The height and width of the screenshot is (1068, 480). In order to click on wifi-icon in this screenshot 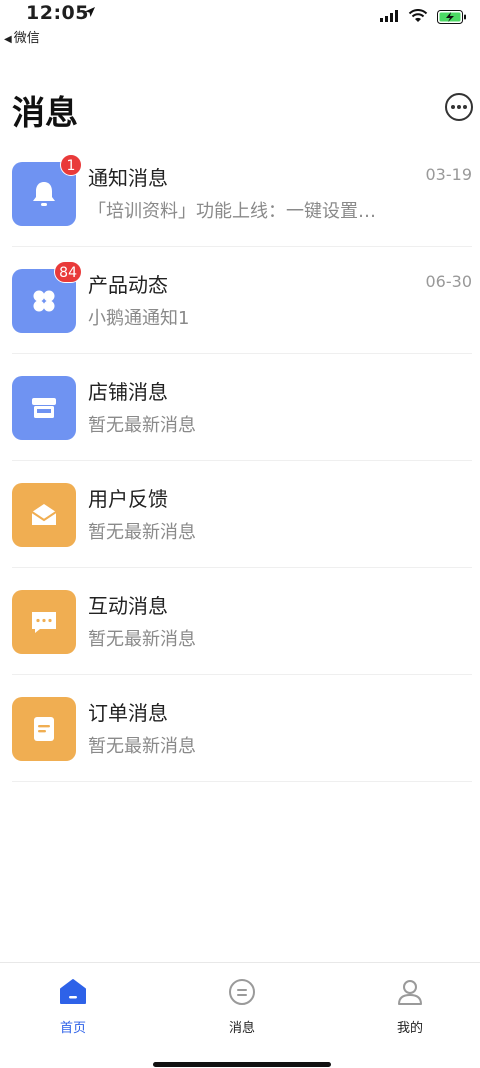, I will do `click(418, 15)`.